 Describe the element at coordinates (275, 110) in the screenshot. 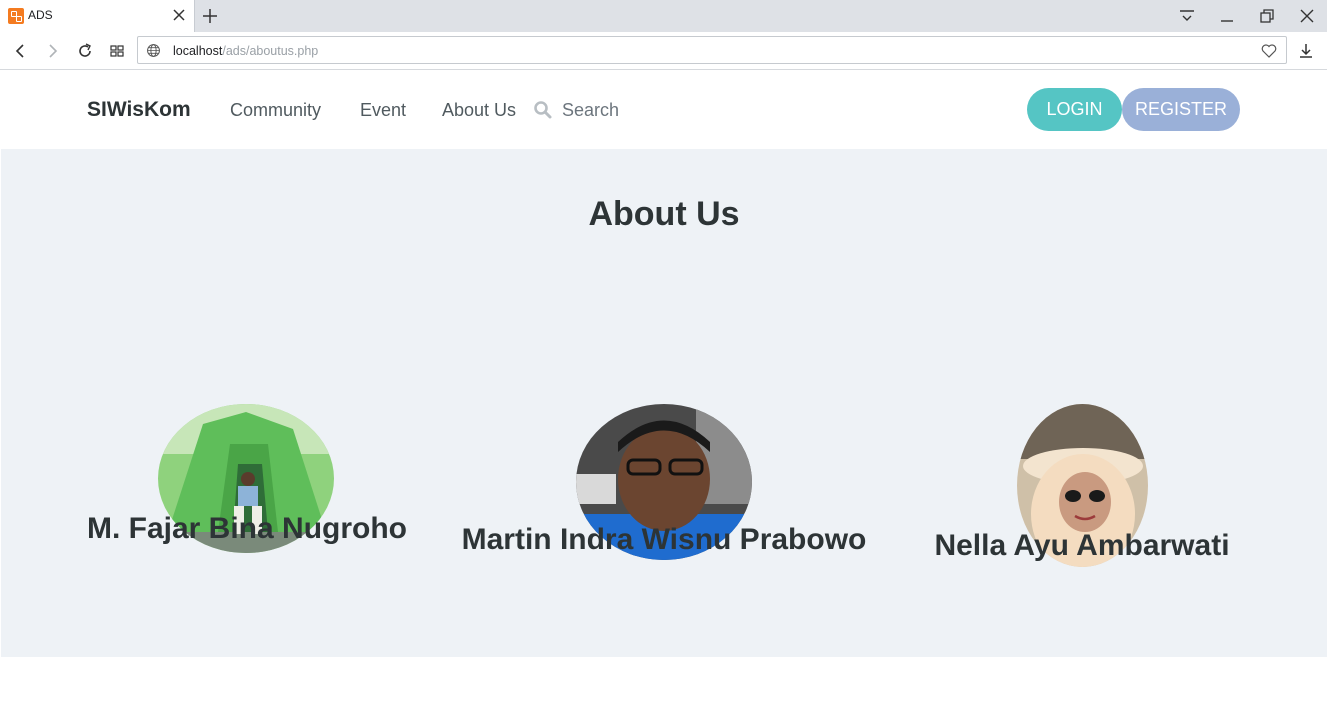

I see `nav-link-community: Community` at that location.